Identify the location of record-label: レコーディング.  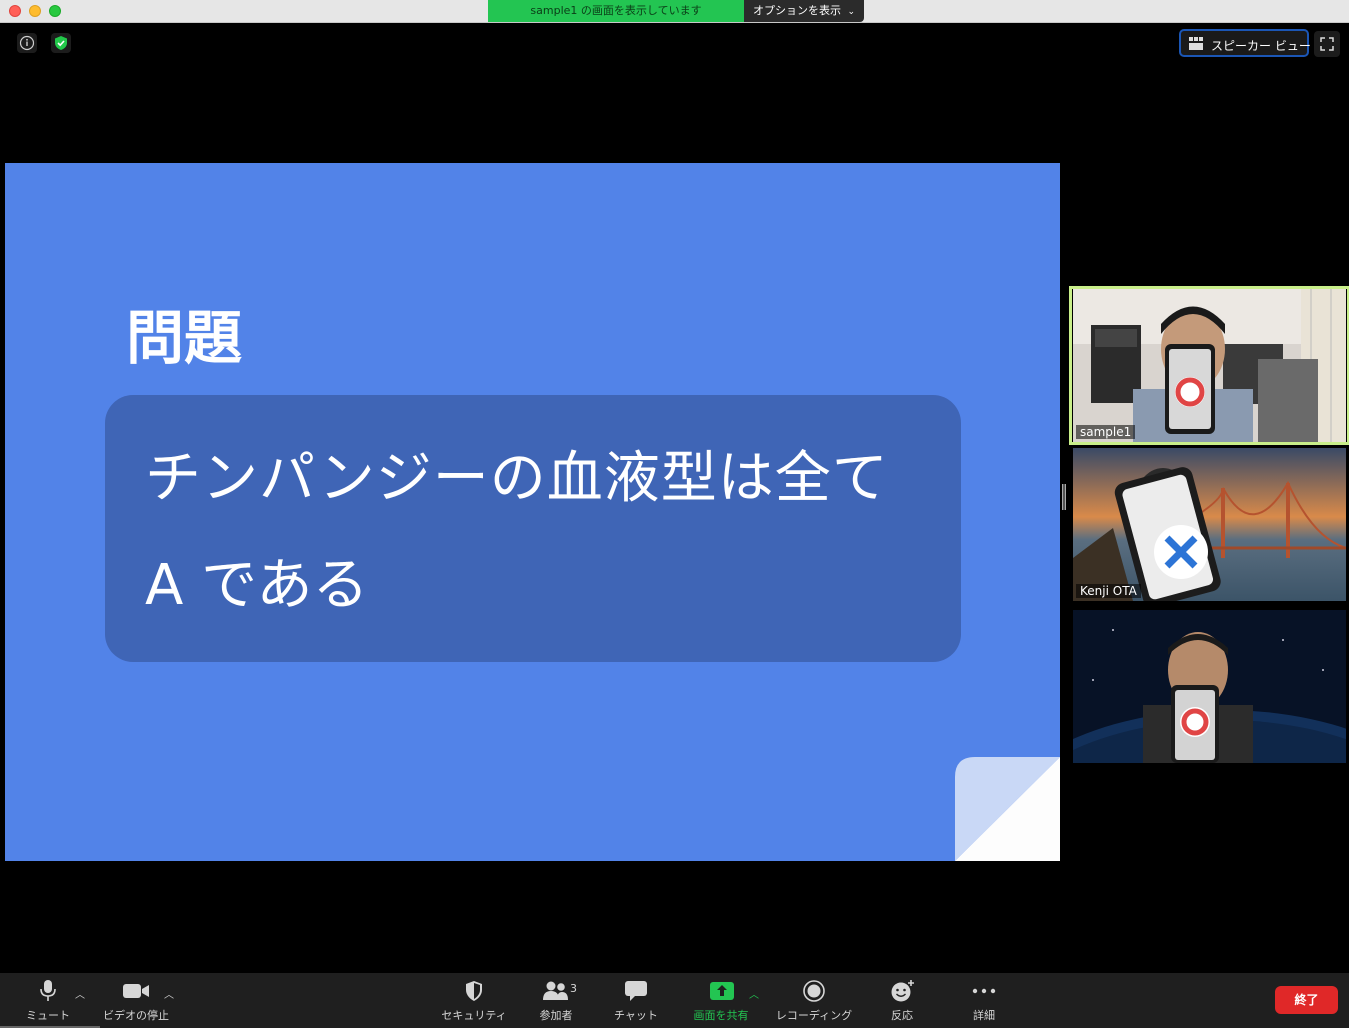
(814, 1015).